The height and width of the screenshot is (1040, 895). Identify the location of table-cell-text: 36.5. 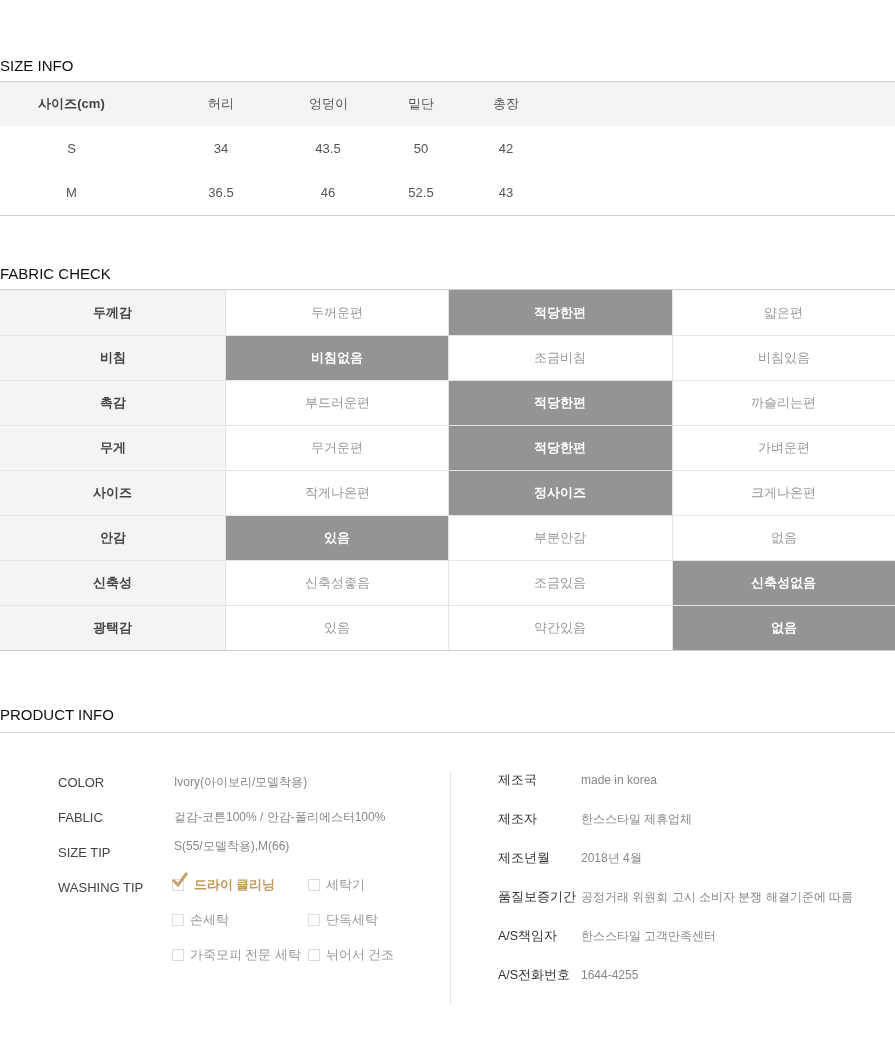
(221, 193).